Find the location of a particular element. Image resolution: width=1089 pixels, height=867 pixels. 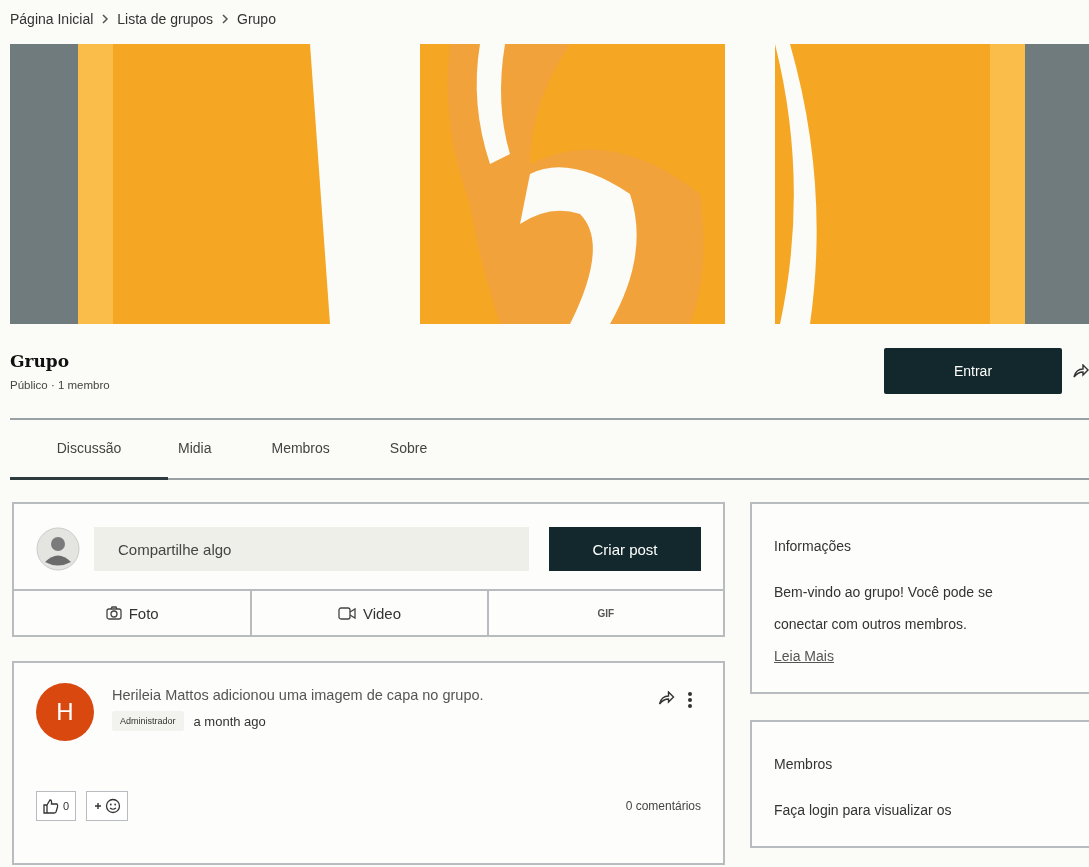

create-post-button: Criar post is located at coordinates (625, 549).